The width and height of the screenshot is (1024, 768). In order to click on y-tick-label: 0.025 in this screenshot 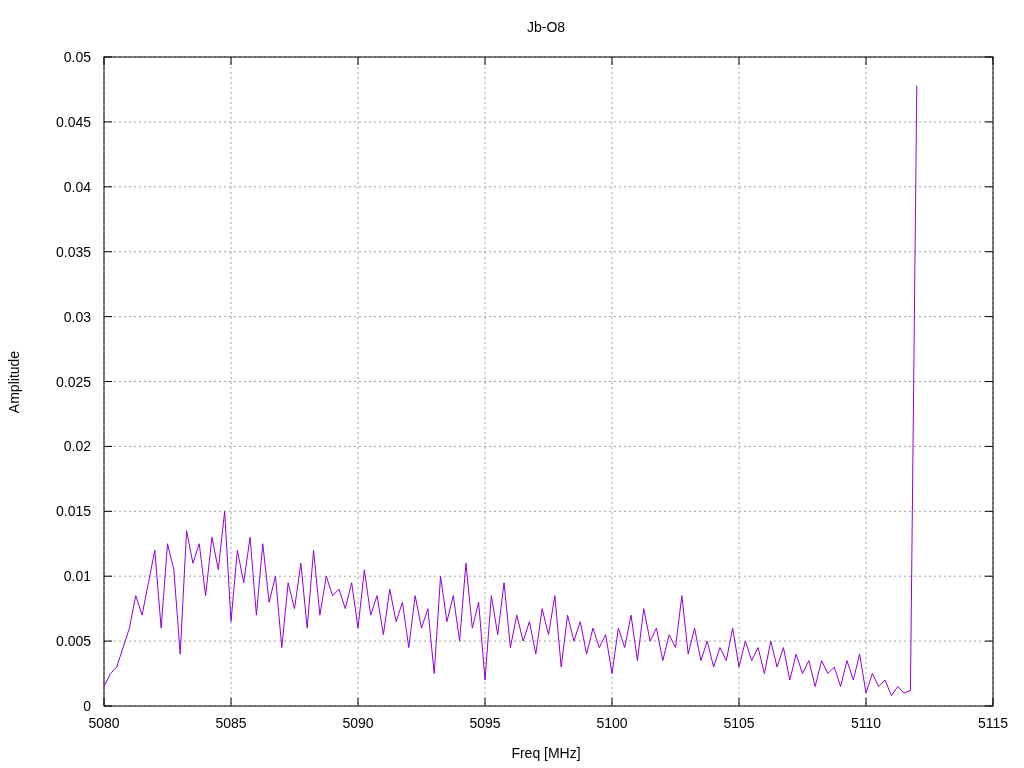, I will do `click(73, 381)`.